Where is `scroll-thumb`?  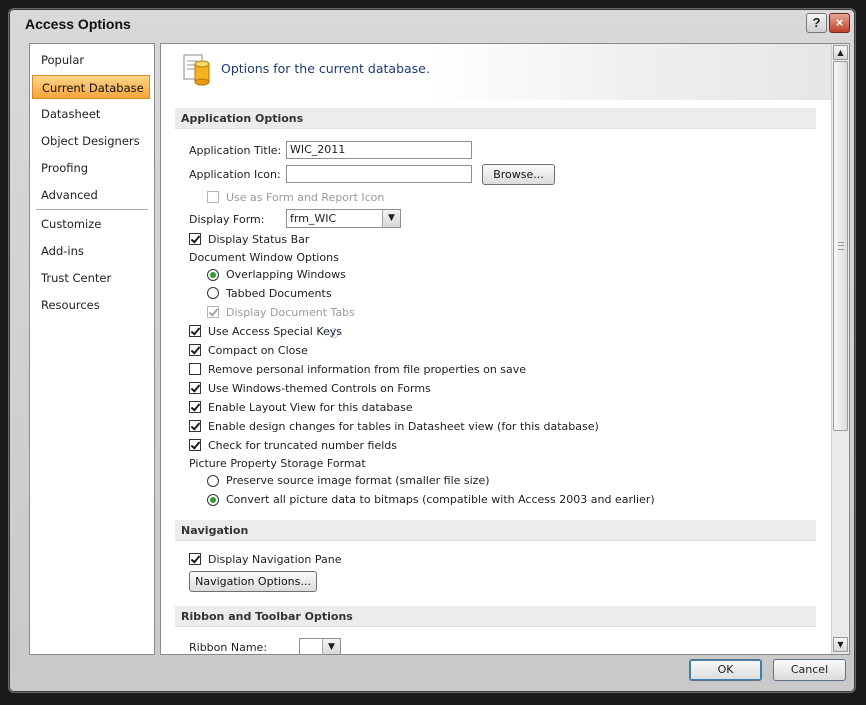
scroll-thumb is located at coordinates (840, 246).